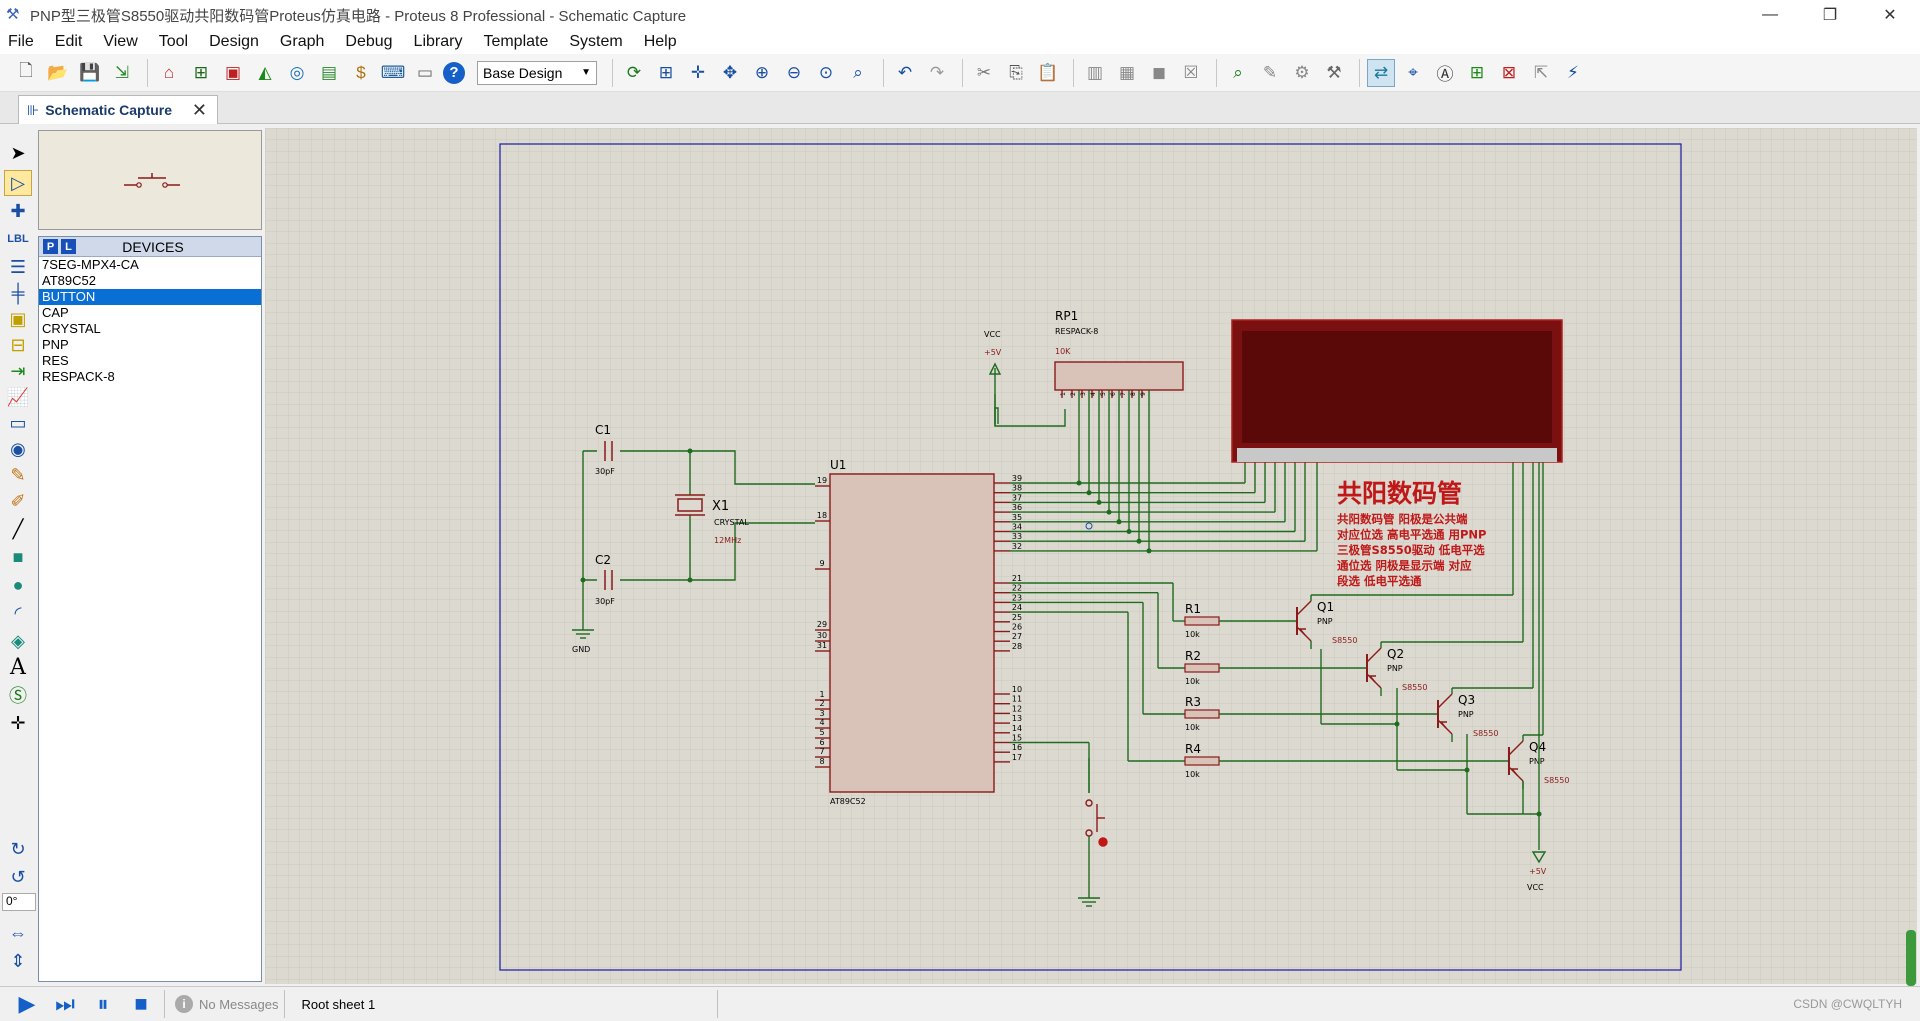  Describe the element at coordinates (18, 183) in the screenshot. I see `component-mode-icon: ▷` at that location.